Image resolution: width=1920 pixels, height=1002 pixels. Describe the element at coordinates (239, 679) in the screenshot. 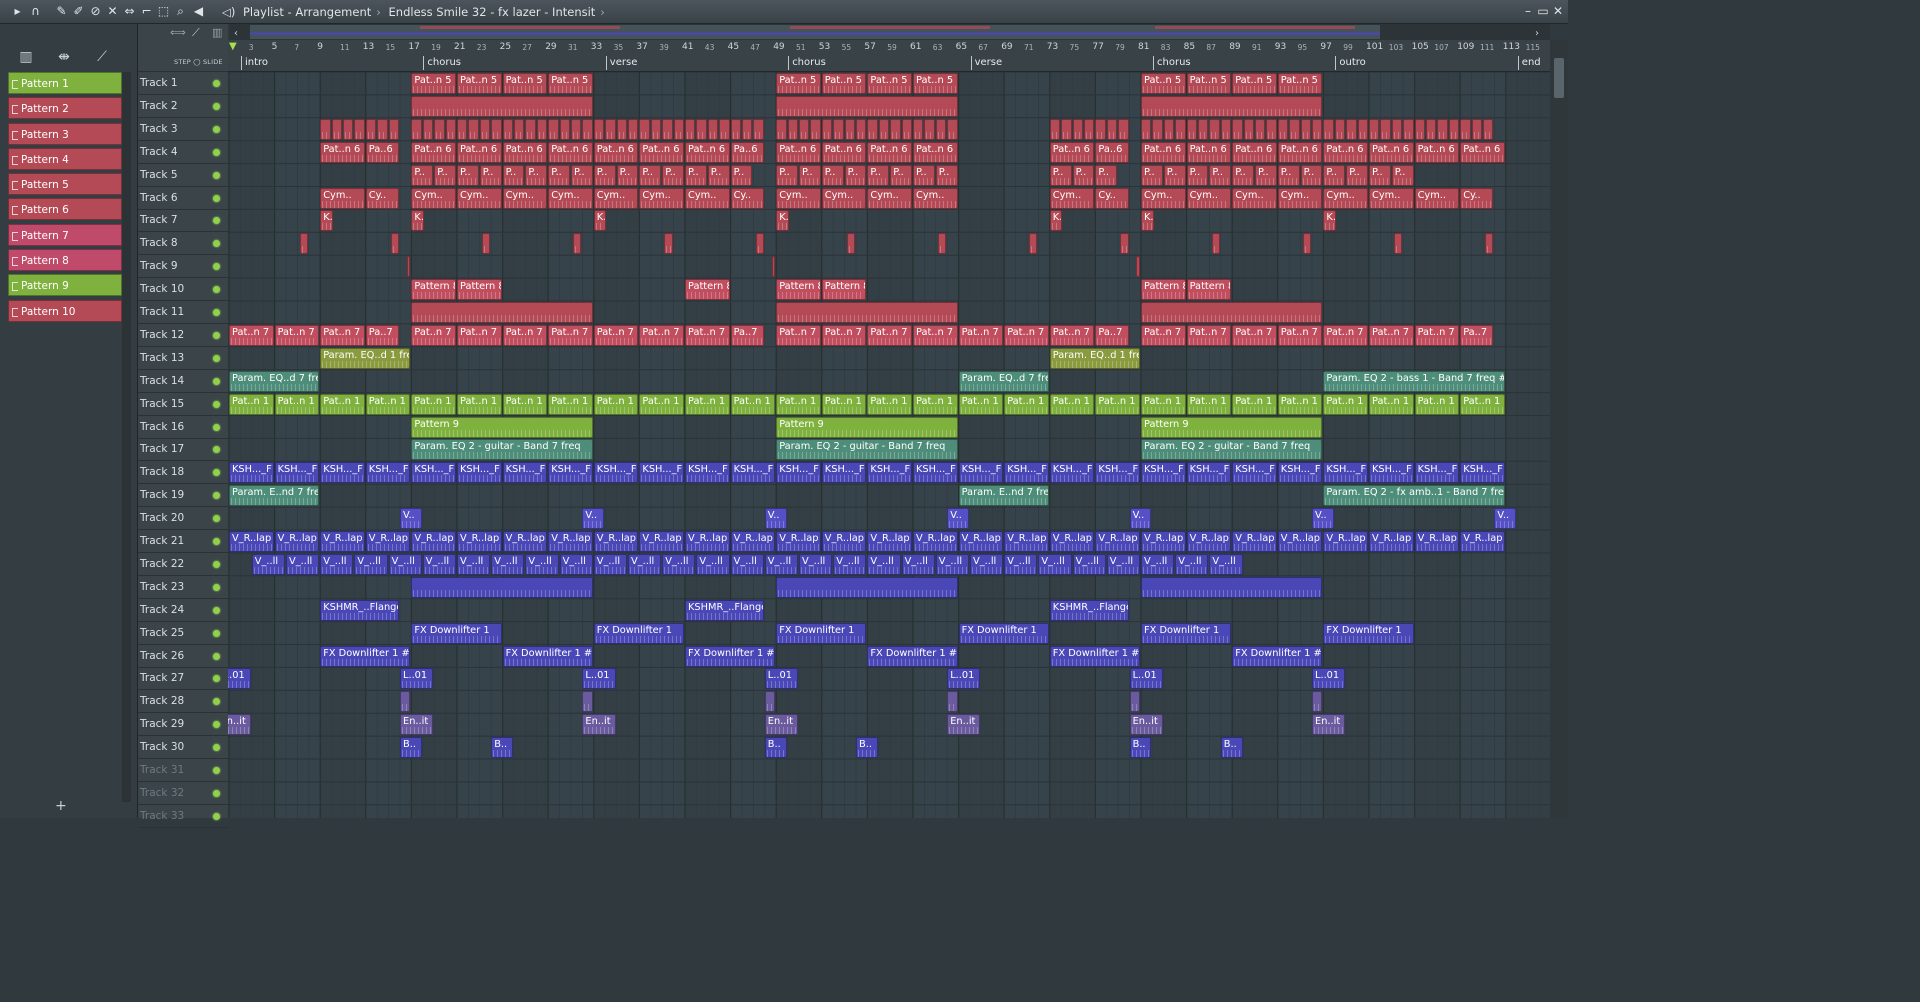

I see `playlist-clip: L..01` at that location.